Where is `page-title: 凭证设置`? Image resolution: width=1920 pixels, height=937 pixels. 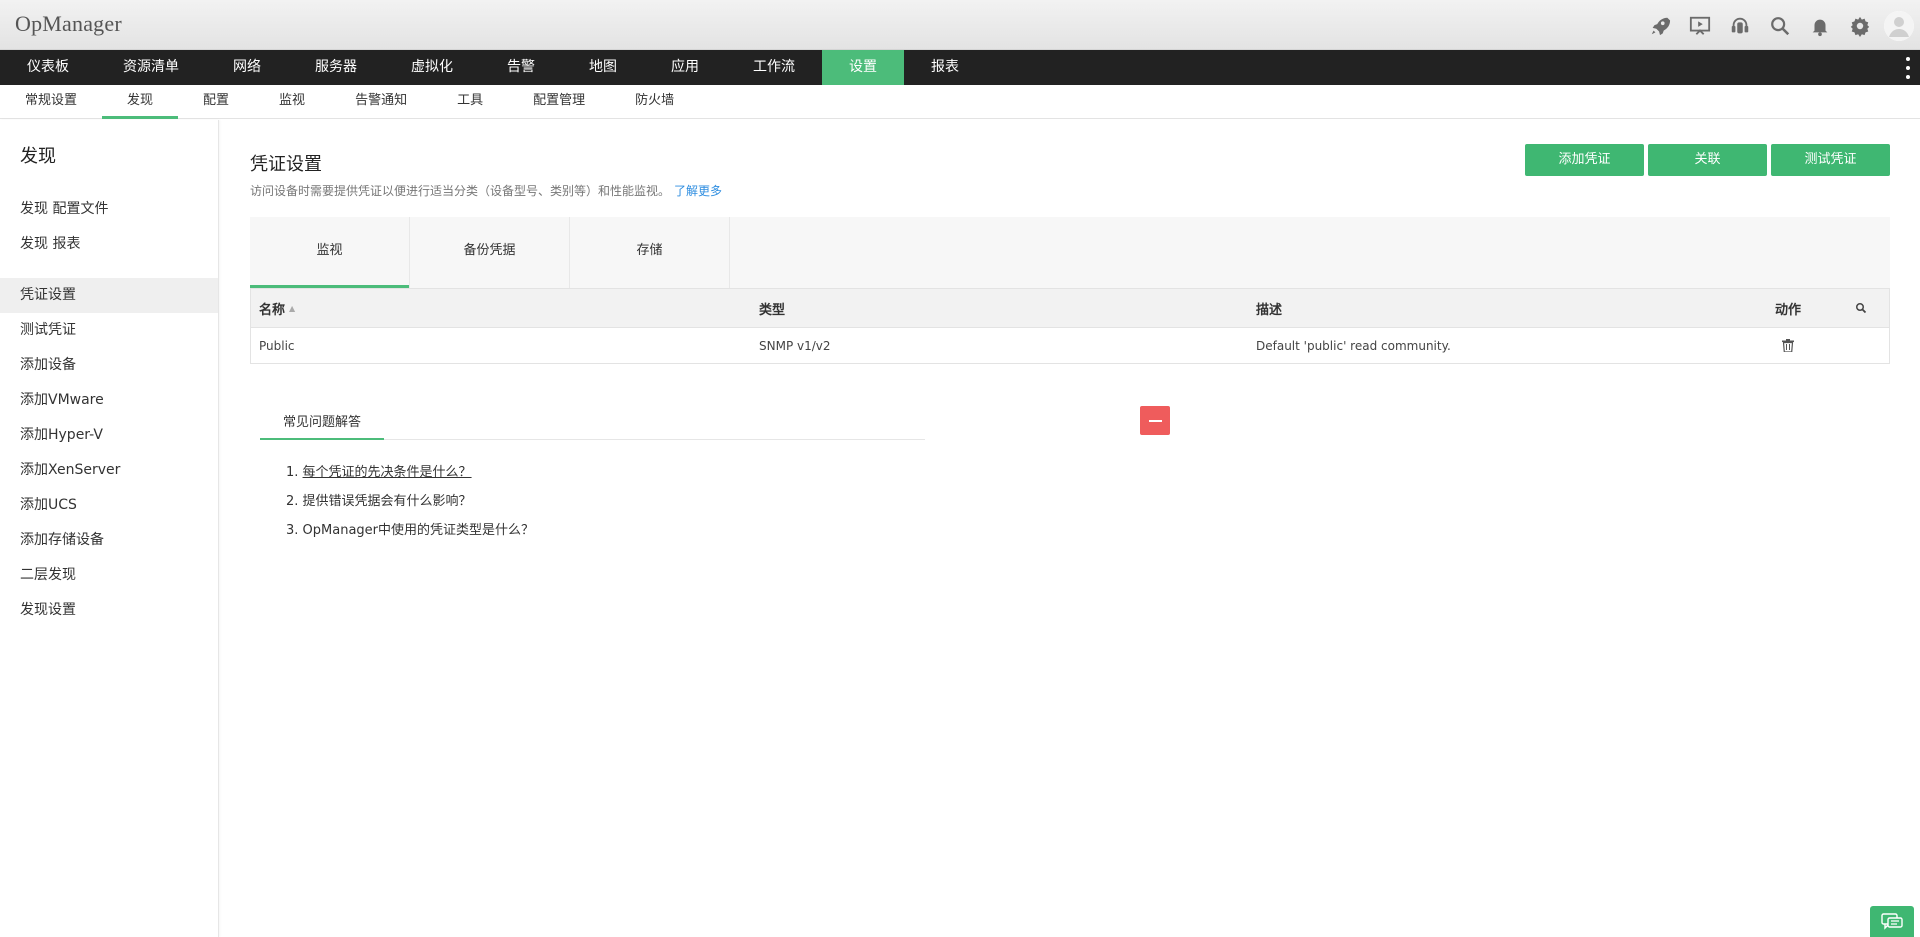 page-title: 凭证设置 is located at coordinates (286, 164).